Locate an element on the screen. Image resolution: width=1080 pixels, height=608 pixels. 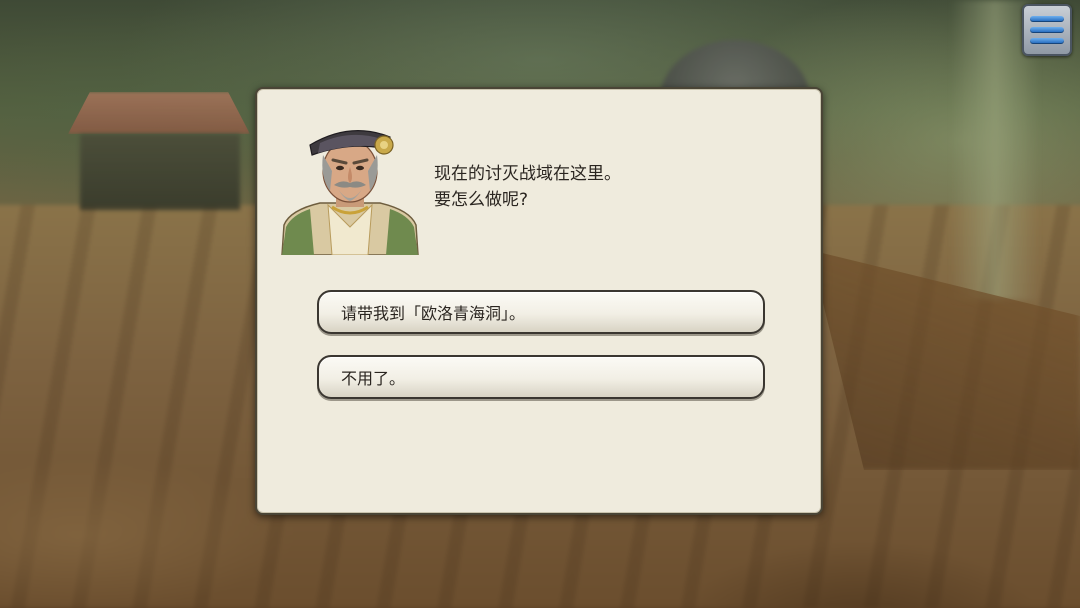
choice-take-me-button: 请带我到「欧洛青海洞」。 is located at coordinates (541, 312).